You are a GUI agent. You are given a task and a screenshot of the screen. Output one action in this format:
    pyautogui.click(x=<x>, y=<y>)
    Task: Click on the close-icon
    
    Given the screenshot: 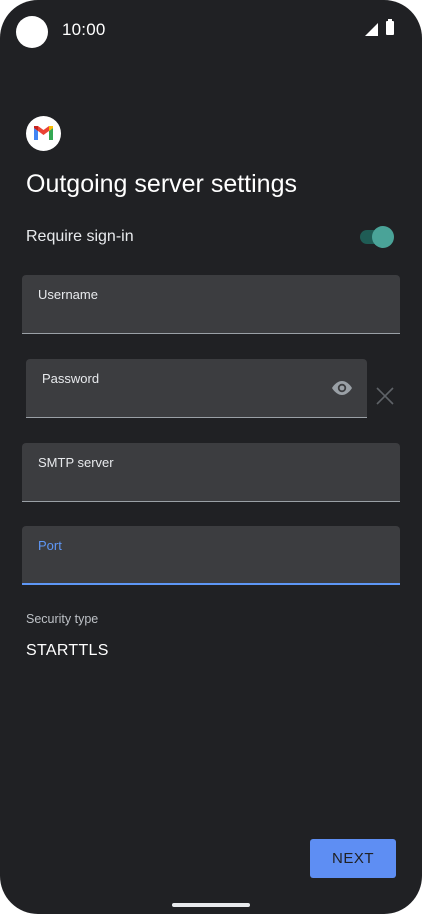 What is the action you would take?
    pyautogui.click(x=385, y=396)
    